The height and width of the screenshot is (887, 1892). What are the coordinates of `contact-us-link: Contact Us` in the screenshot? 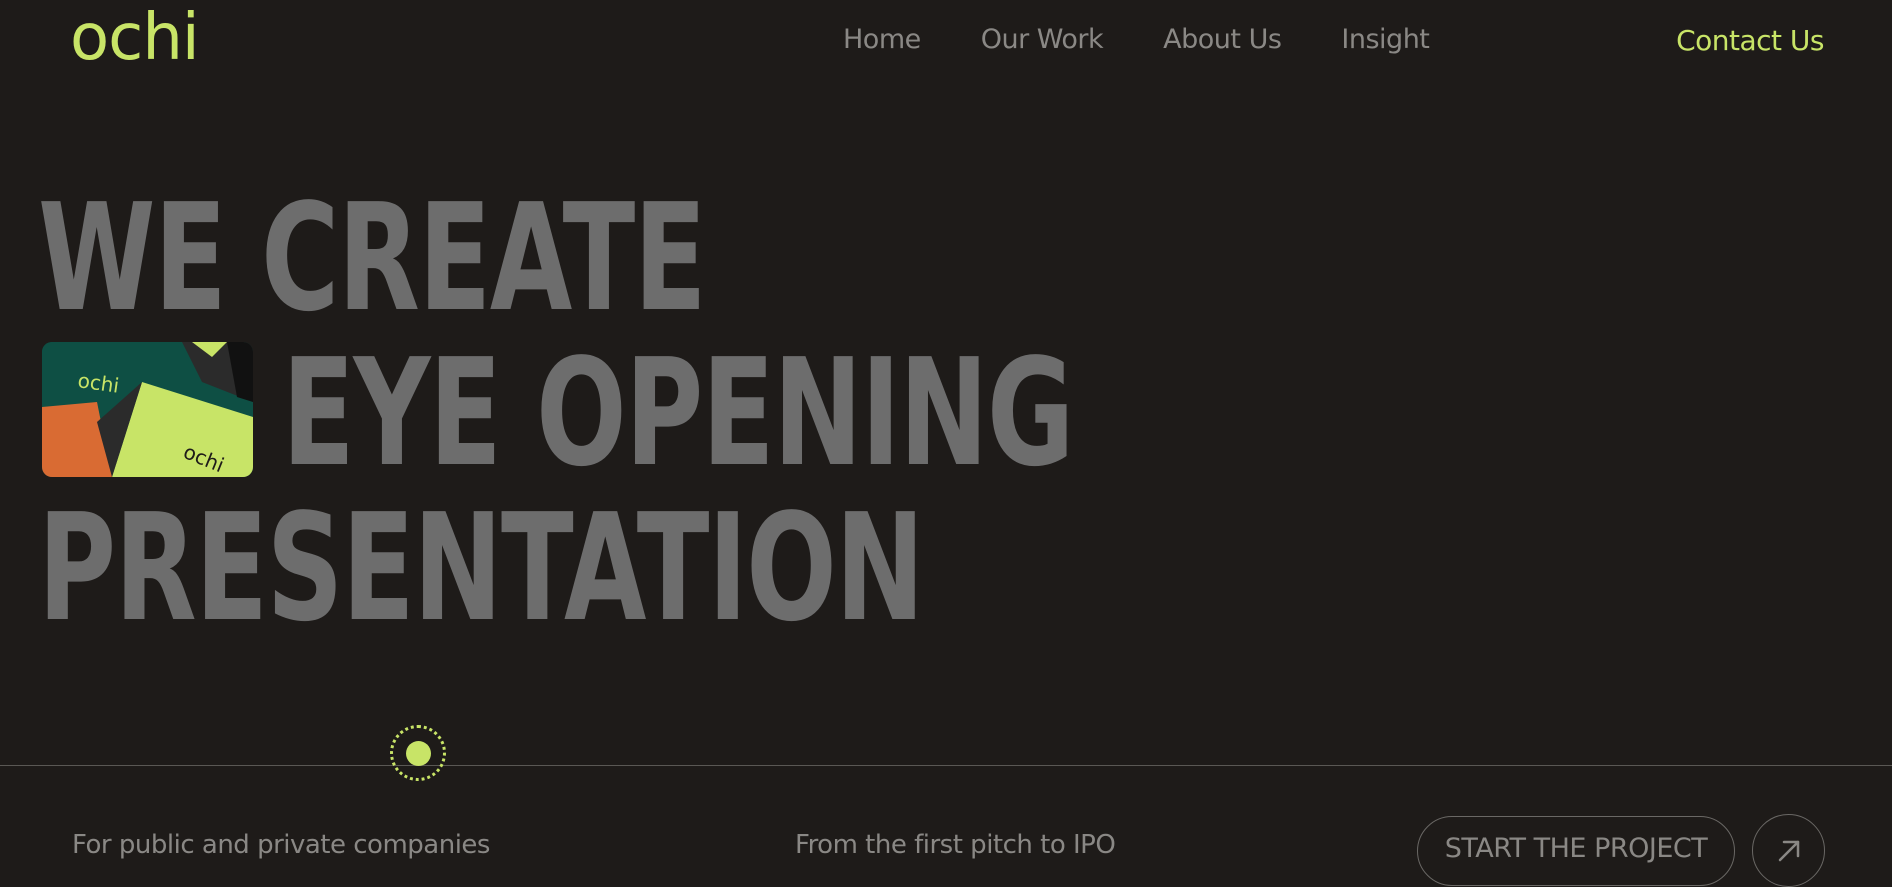 It's located at (1750, 40).